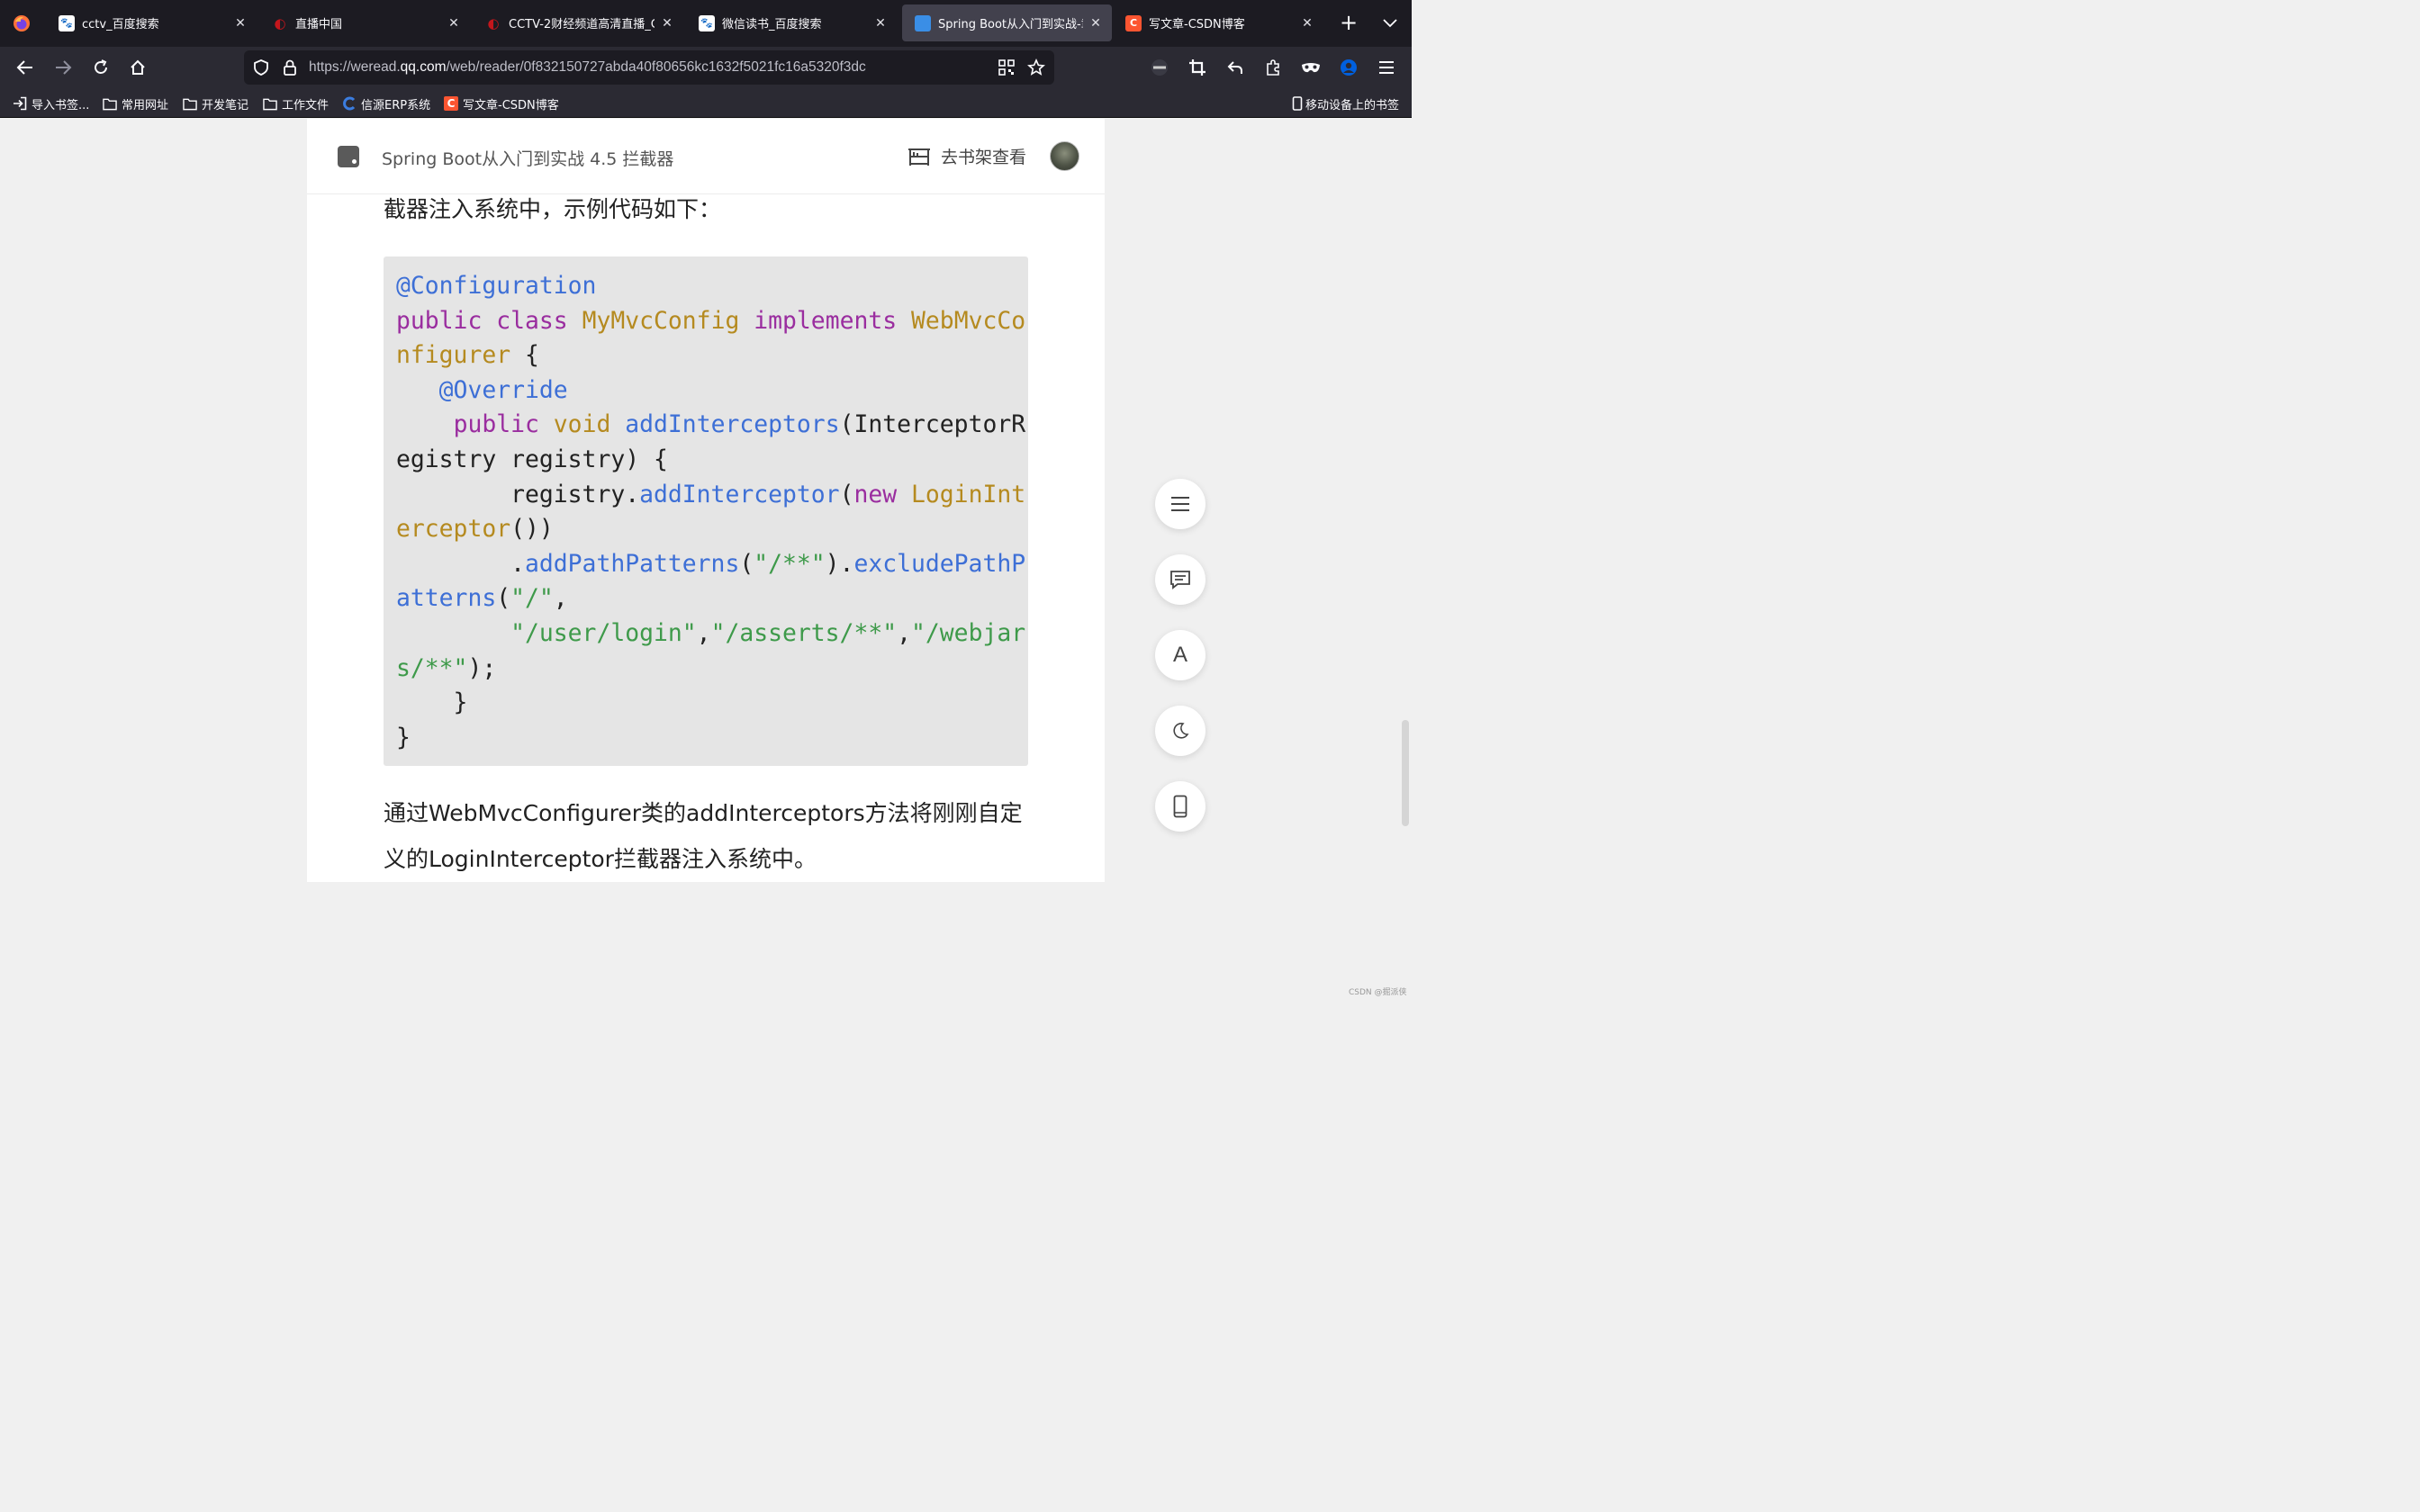 The width and height of the screenshot is (2420, 1512). Describe the element at coordinates (1273, 67) in the screenshot. I see `extensions-button` at that location.